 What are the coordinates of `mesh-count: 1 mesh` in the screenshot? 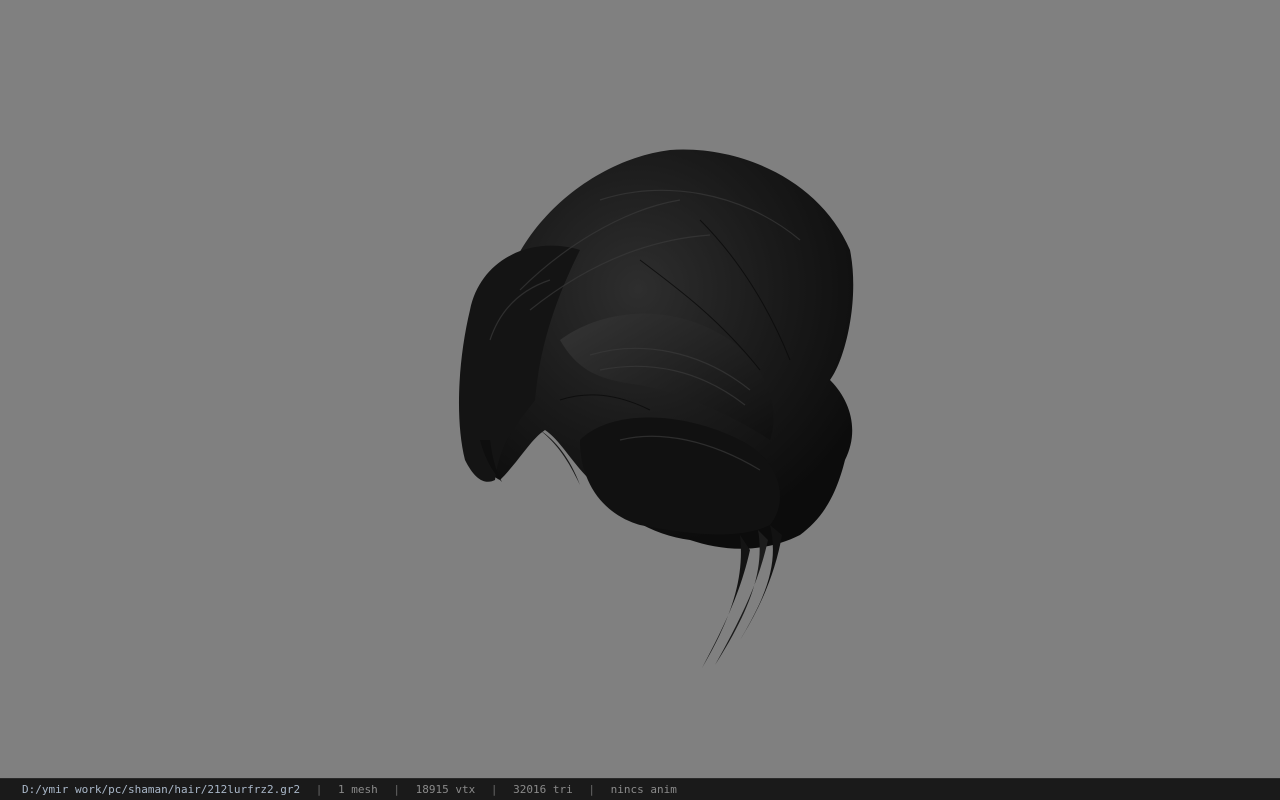 It's located at (358, 789).